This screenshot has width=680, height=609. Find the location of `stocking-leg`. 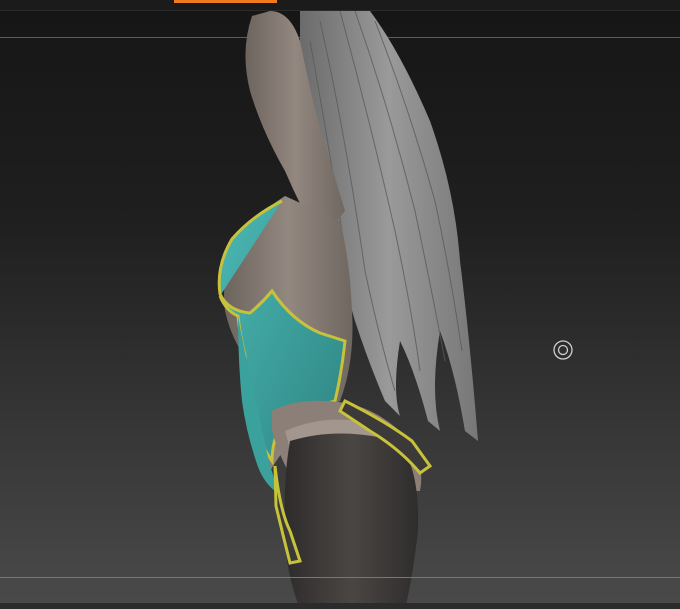

stocking-leg is located at coordinates (351, 521).